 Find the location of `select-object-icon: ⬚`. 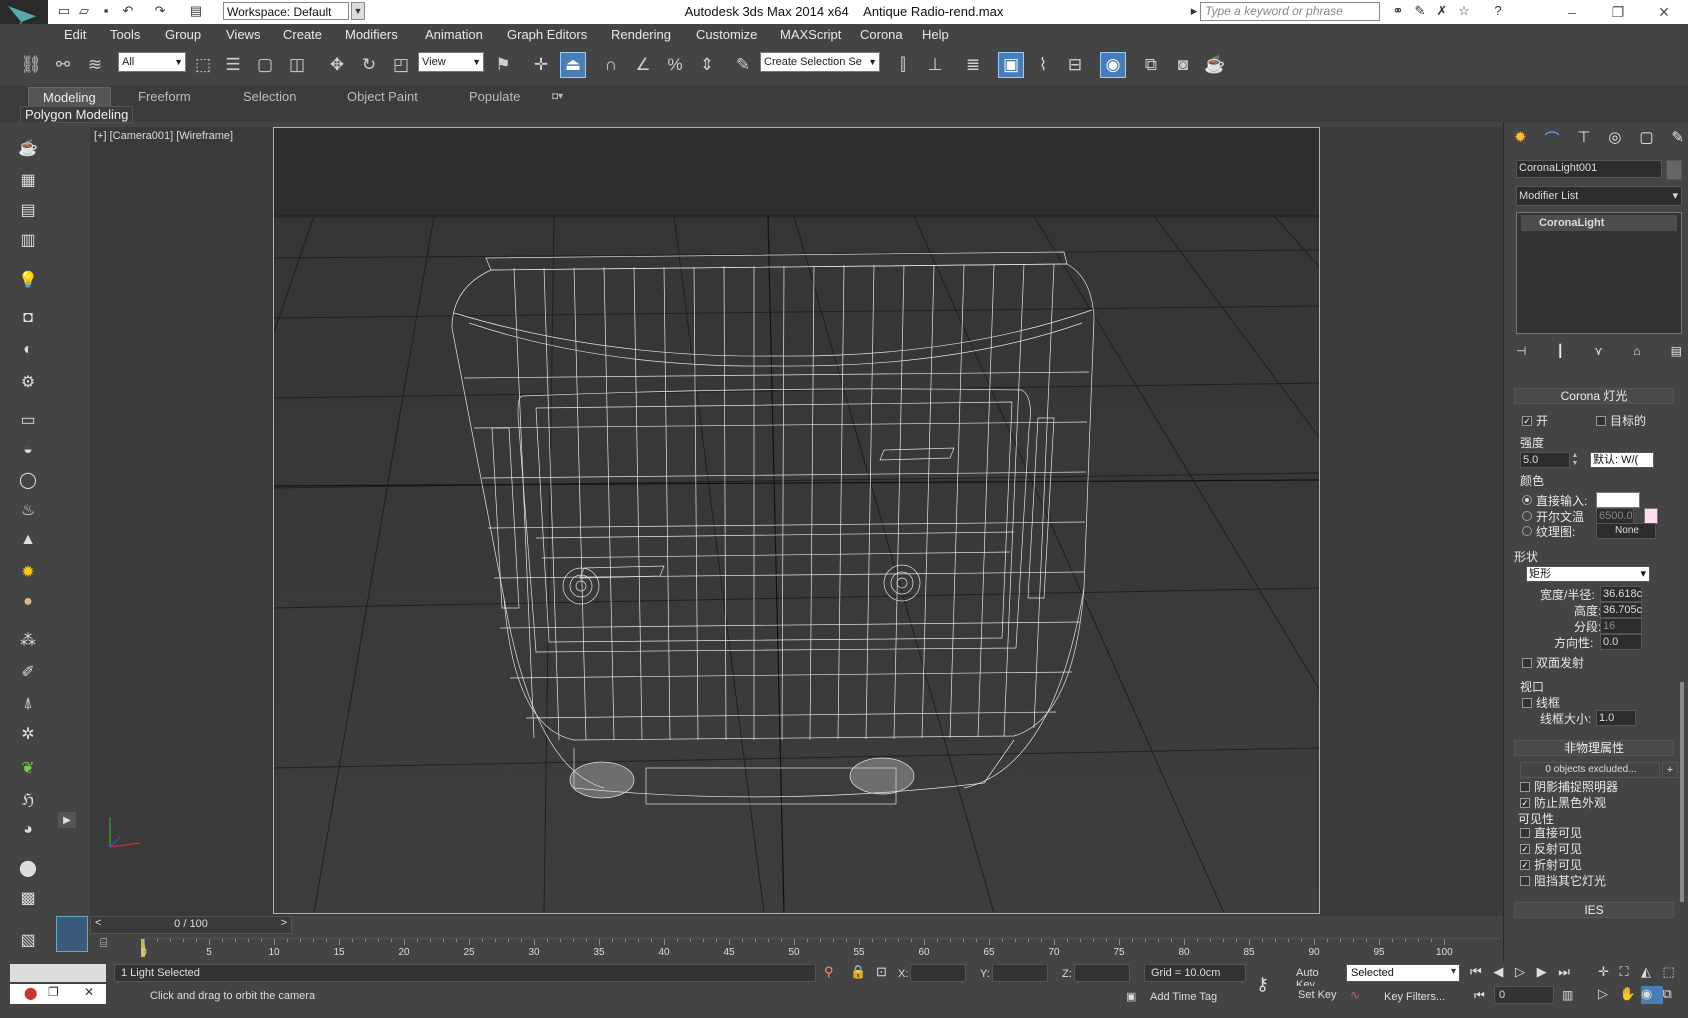

select-object-icon: ⬚ is located at coordinates (203, 65).